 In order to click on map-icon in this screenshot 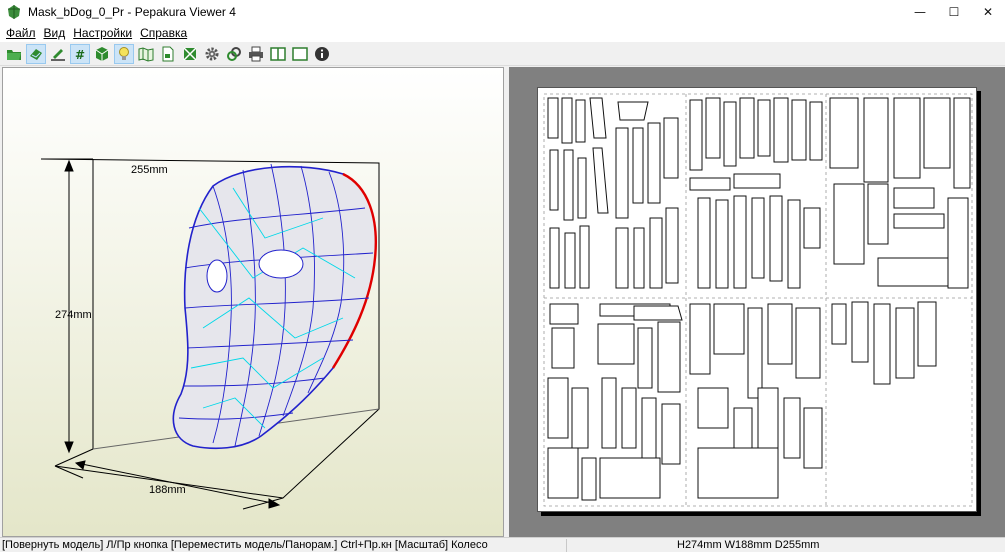, I will do `click(146, 54)`.